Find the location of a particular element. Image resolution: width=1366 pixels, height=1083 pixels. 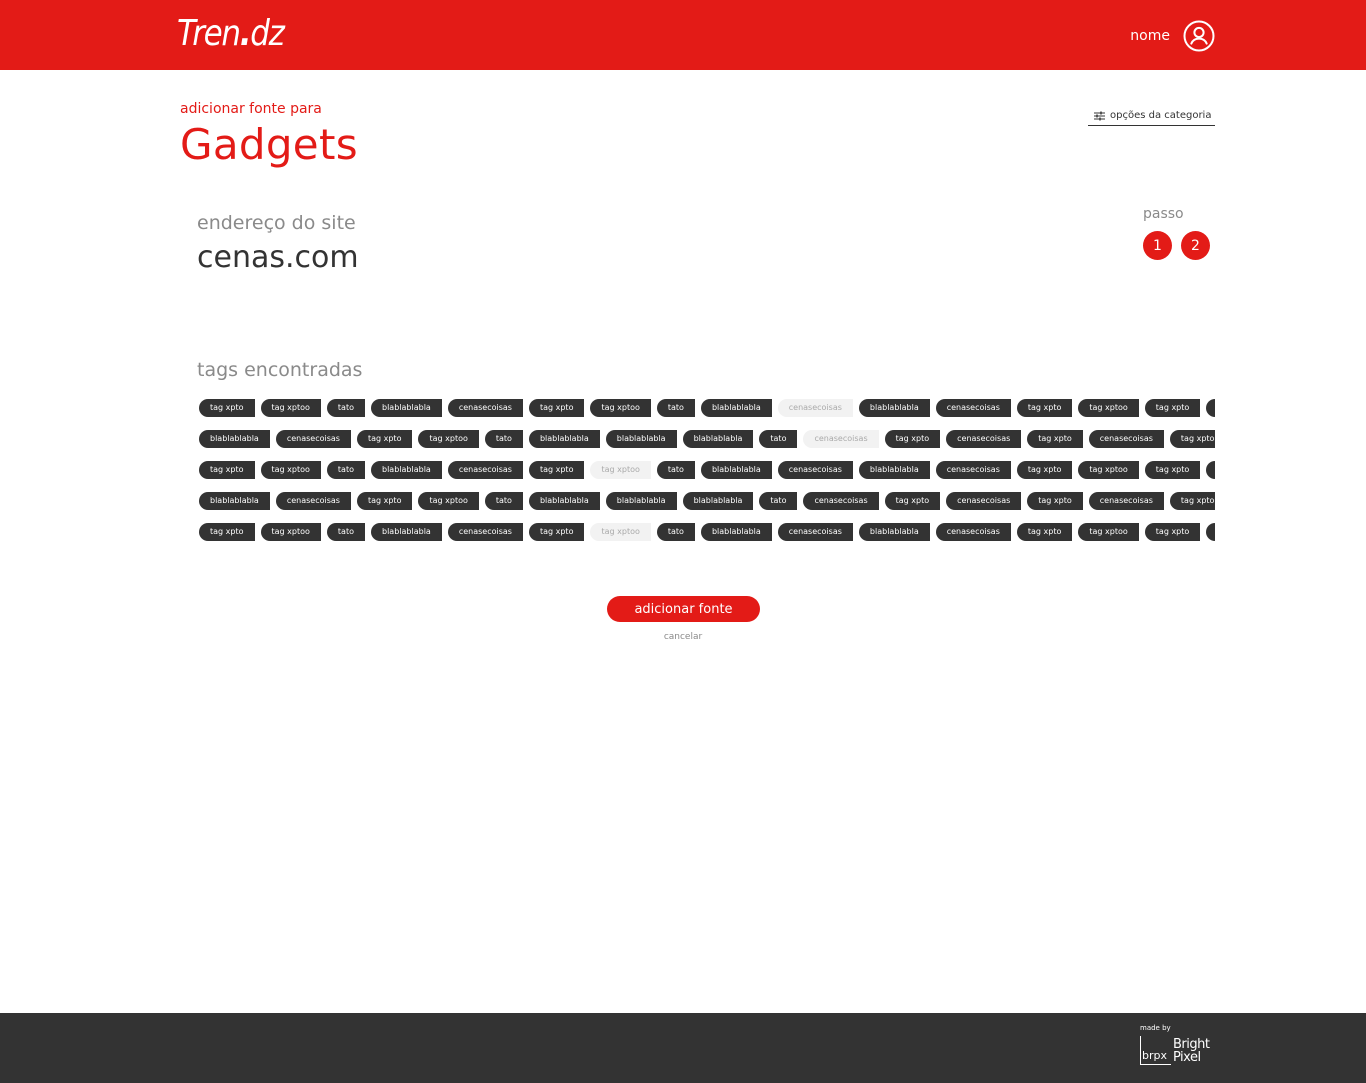

add-source-button: adicionar fonte is located at coordinates (683, 609).